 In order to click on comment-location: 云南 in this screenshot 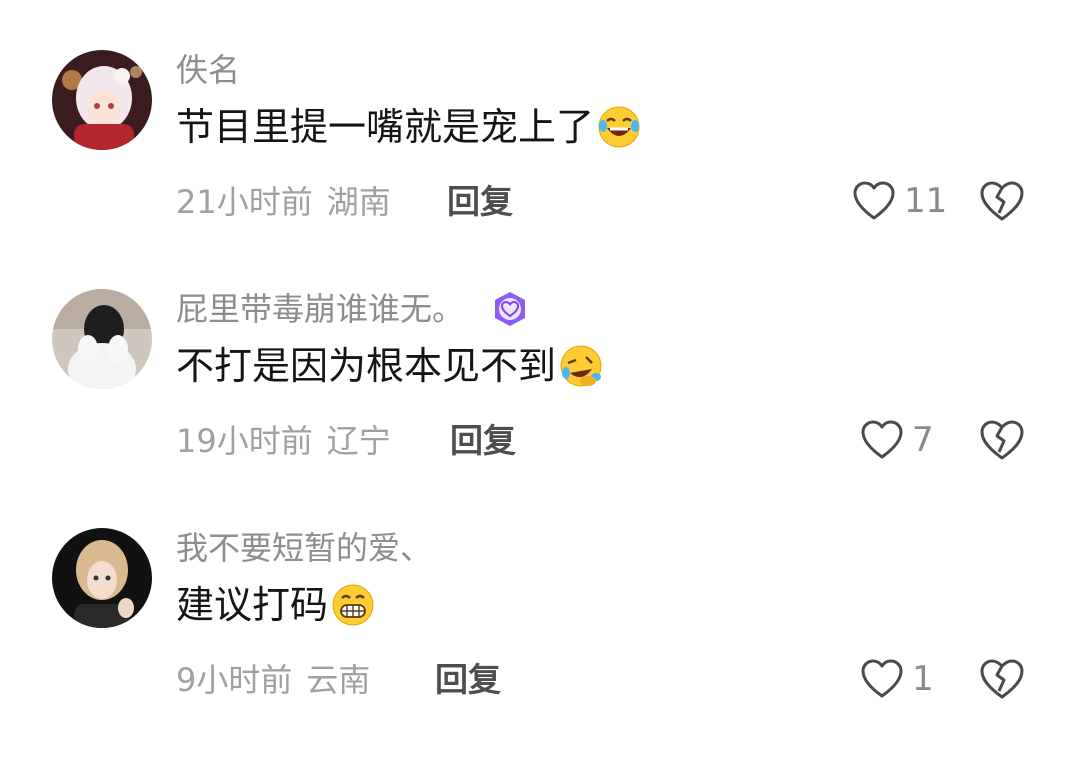, I will do `click(338, 680)`.